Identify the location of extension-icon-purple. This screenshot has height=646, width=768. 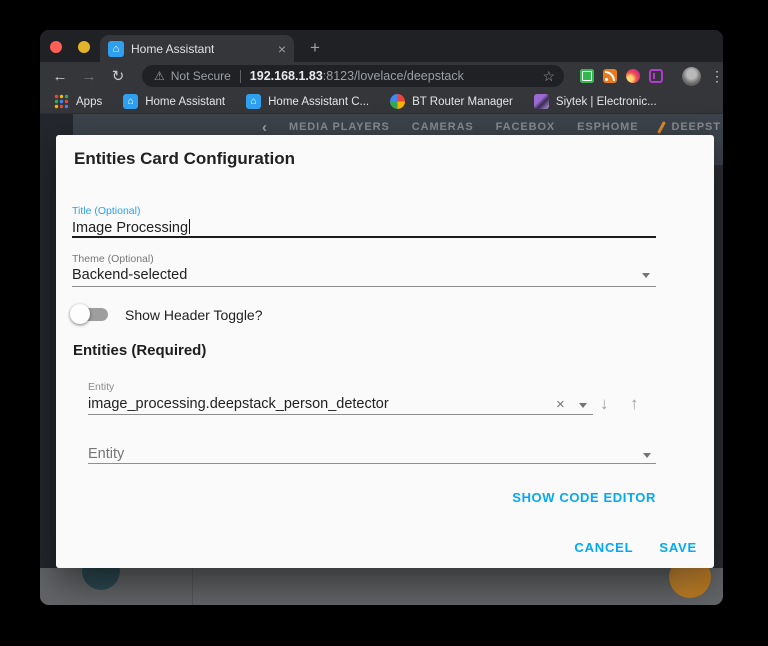
(656, 76).